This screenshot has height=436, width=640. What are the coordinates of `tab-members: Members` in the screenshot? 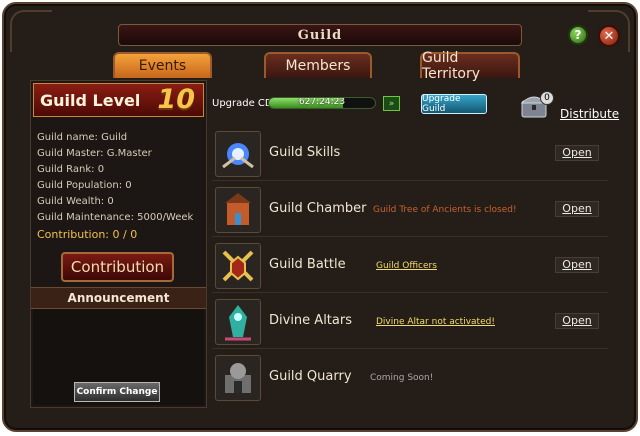 It's located at (318, 65).